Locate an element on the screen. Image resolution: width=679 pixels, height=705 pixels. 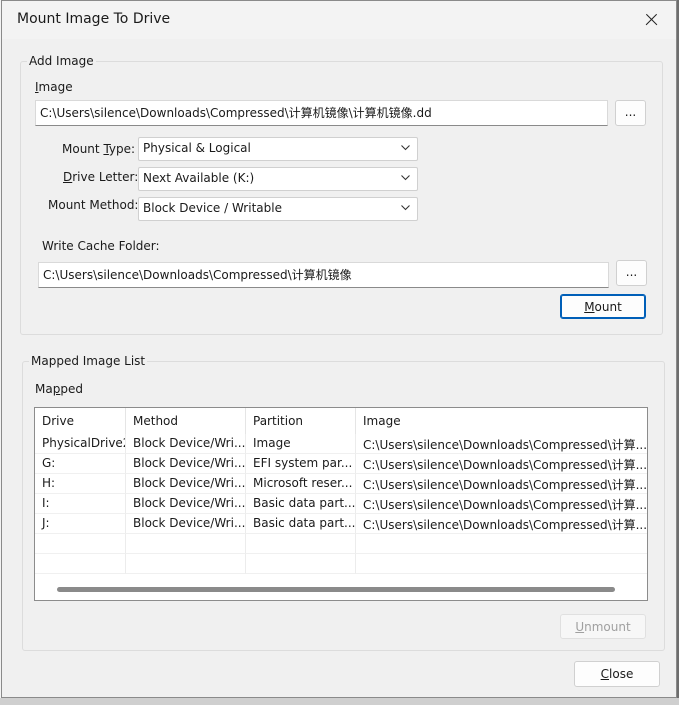
mount-method-label: Mount Method: is located at coordinates (93, 205).